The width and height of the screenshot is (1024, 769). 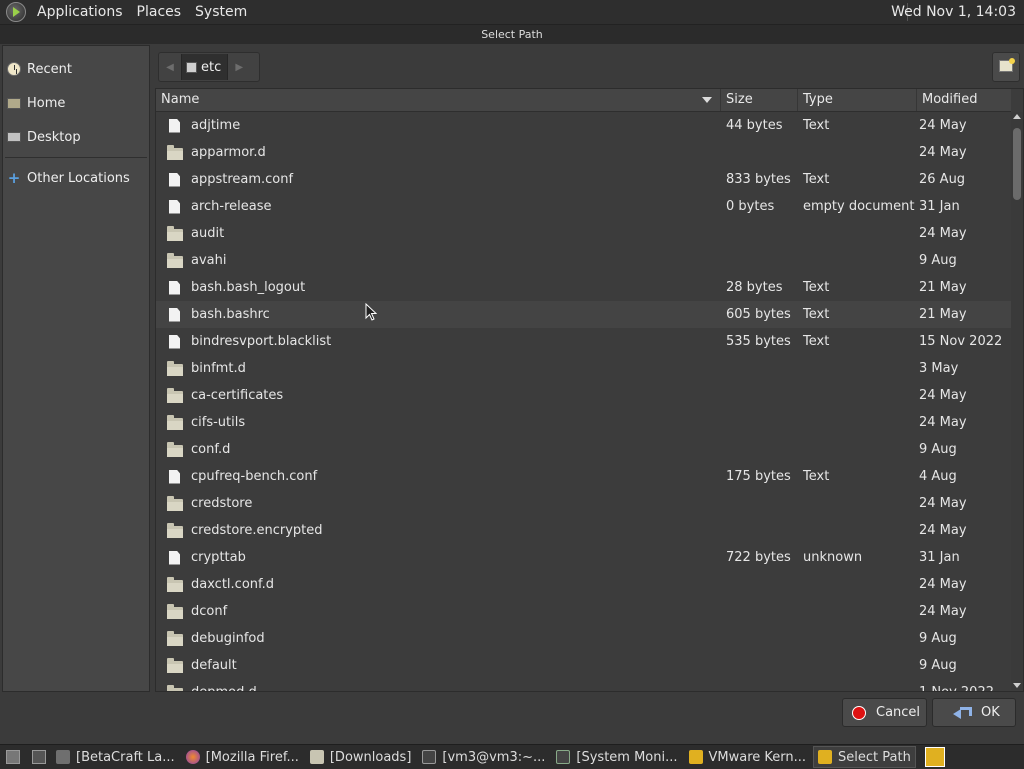 What do you see at coordinates (857, 100) in the screenshot?
I see `column-header-type: Type` at bounding box center [857, 100].